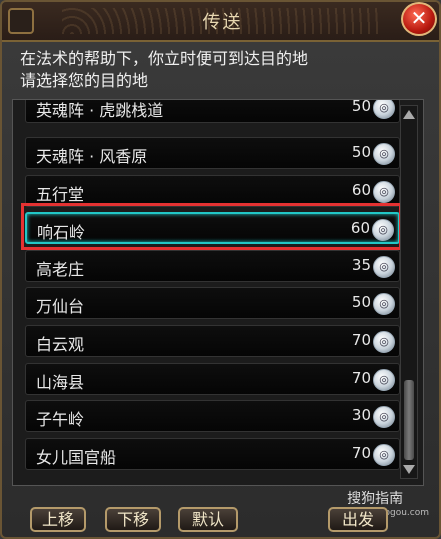 This screenshot has height=539, width=441. I want to click on destination-name: 女儿国官船, so click(76, 457).